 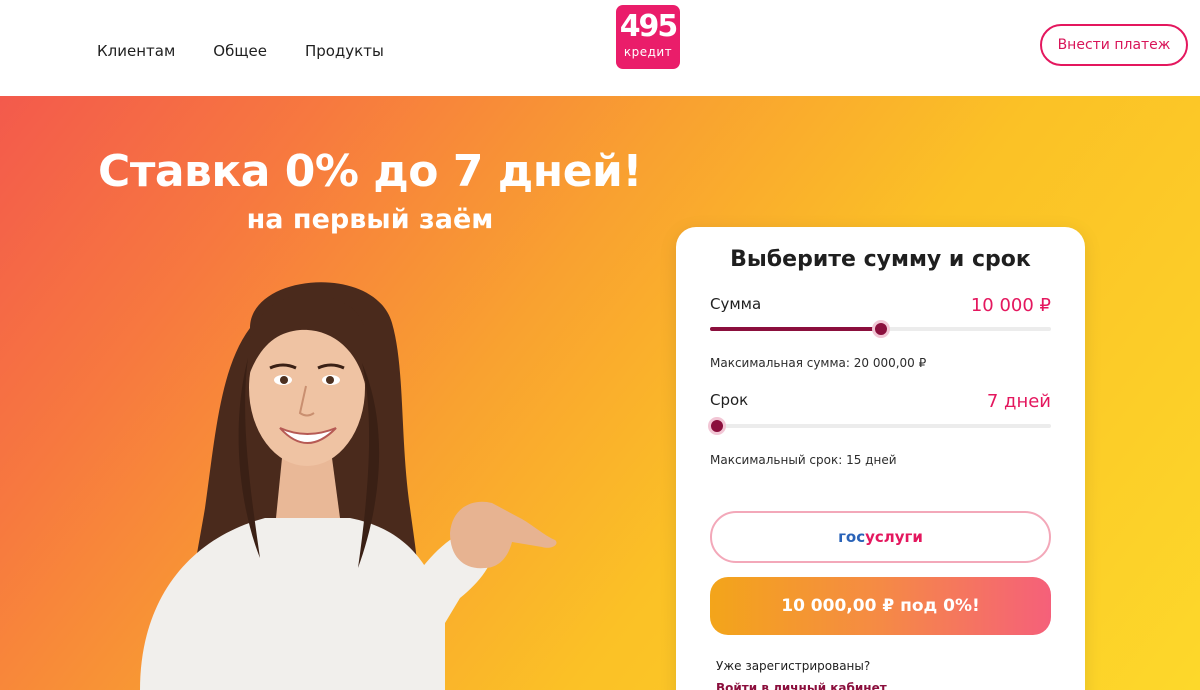 I want to click on login-link: Войти в личный кабинет, so click(x=801, y=685).